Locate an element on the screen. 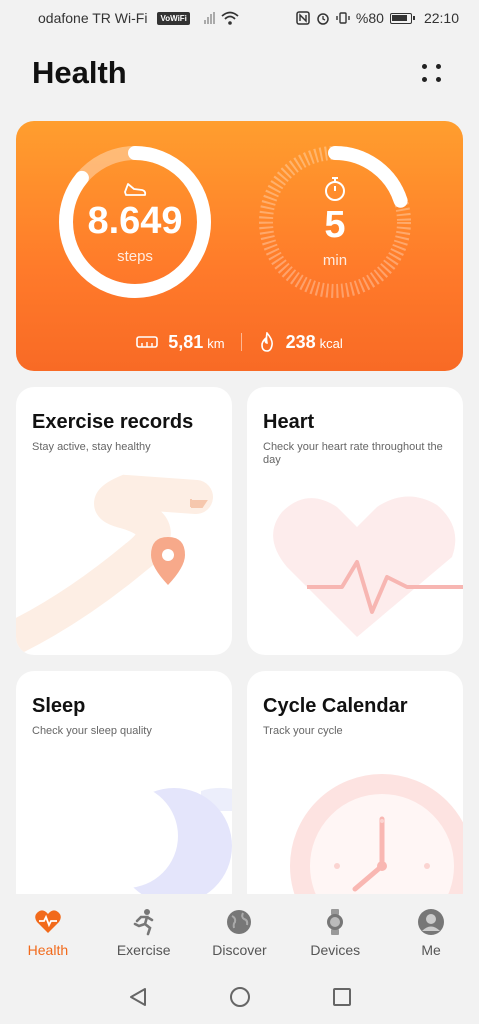  shoe-icon is located at coordinates (135, 189).